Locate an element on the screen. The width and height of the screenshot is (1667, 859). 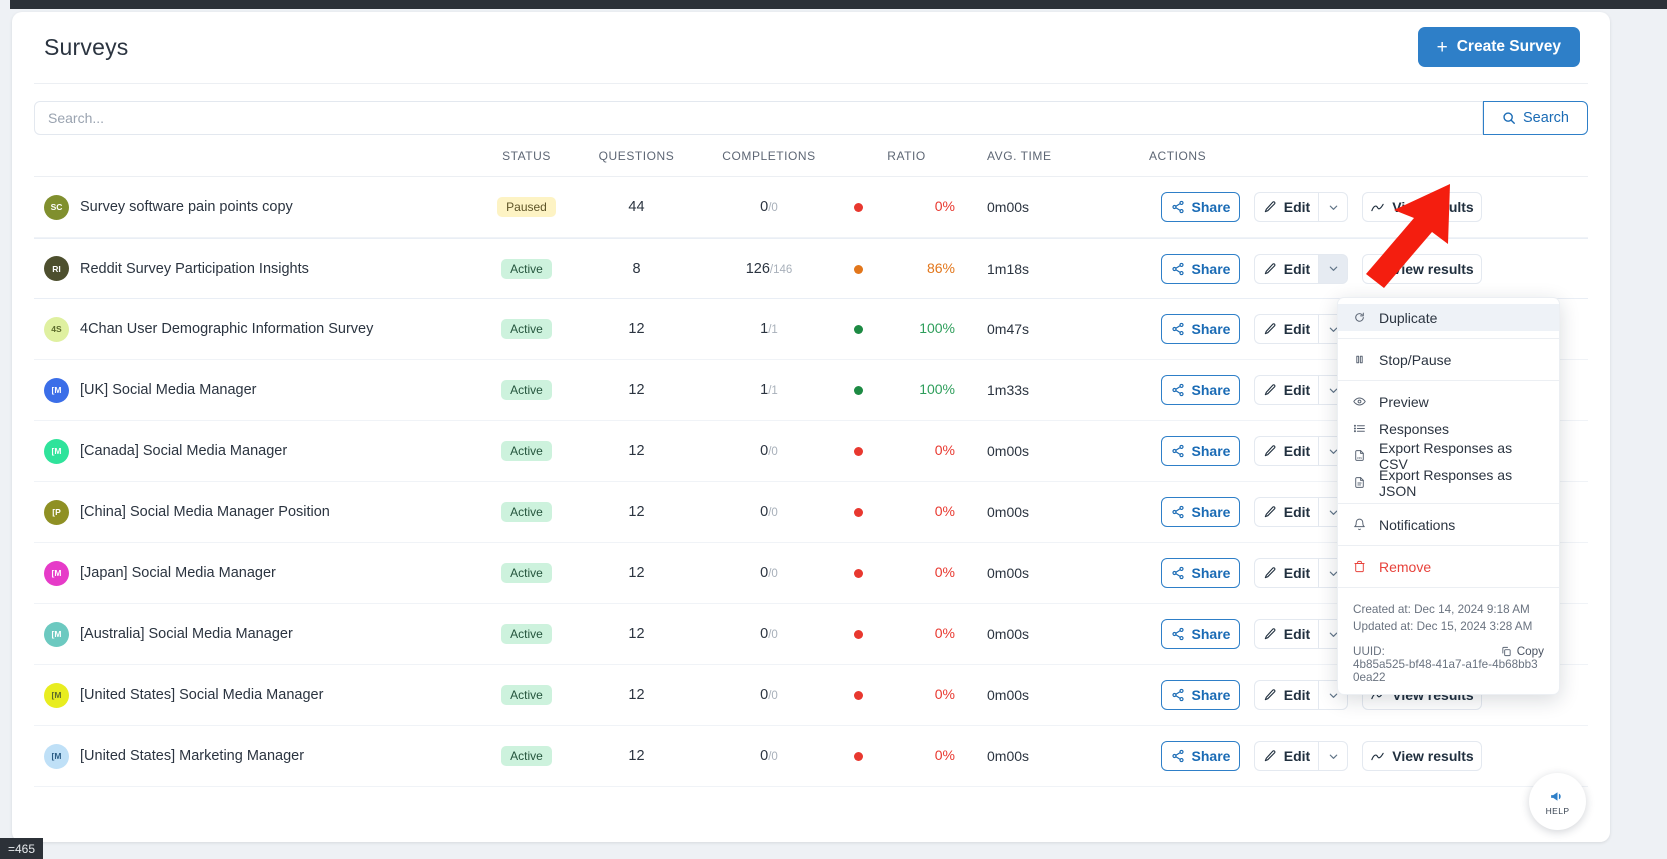
chevron-down-icon is located at coordinates (1333, 207).